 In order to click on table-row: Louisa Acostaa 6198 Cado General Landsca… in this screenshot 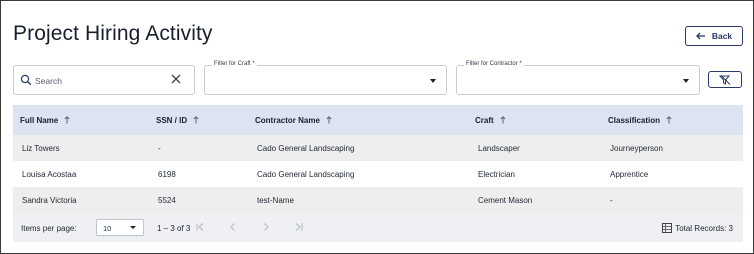, I will do `click(378, 174)`.